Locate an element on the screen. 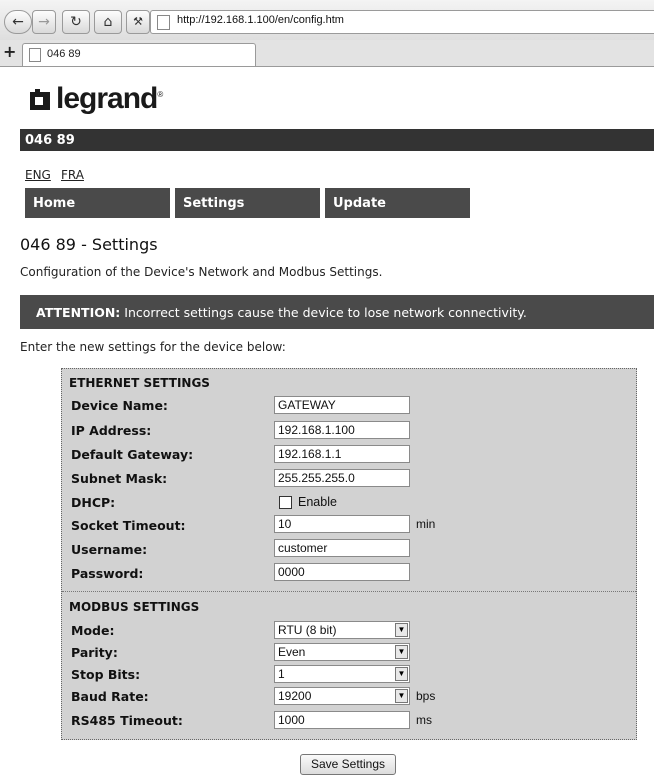 The height and width of the screenshot is (775, 654). nav-home-label: Home is located at coordinates (54, 203).